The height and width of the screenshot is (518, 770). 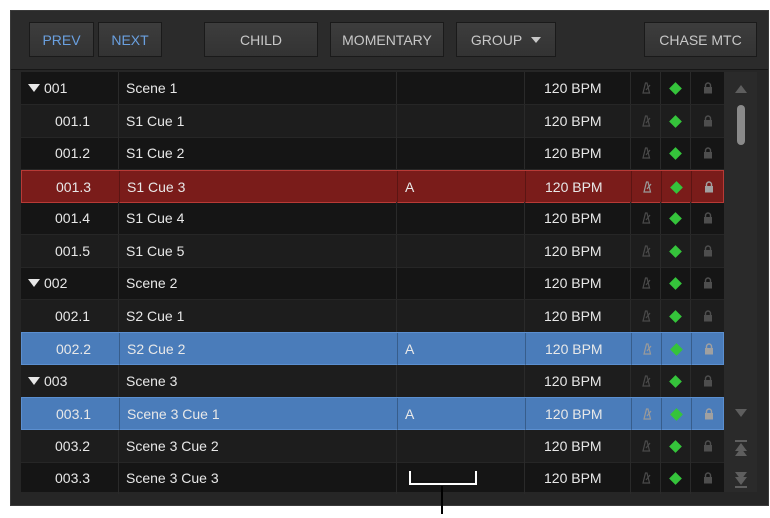 I want to click on cue-name-cell: S2 Cue 2, so click(x=259, y=349).